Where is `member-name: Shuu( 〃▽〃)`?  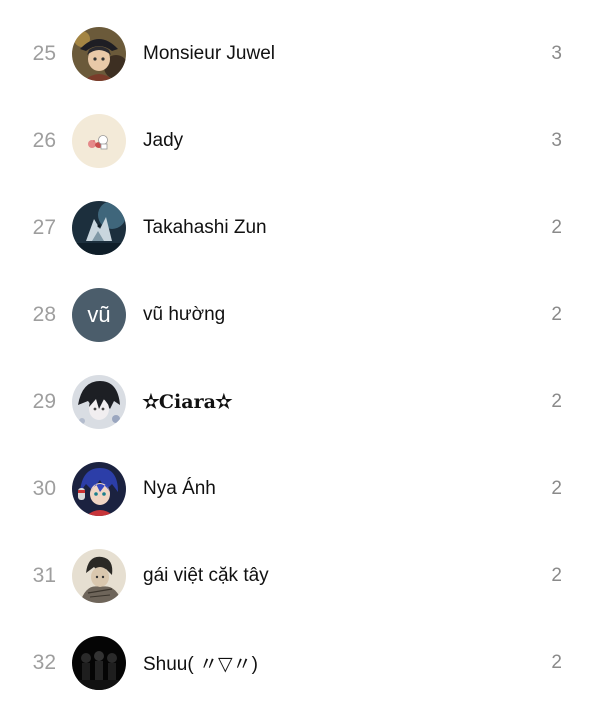
member-name: Shuu( 〃▽〃) is located at coordinates (200, 664).